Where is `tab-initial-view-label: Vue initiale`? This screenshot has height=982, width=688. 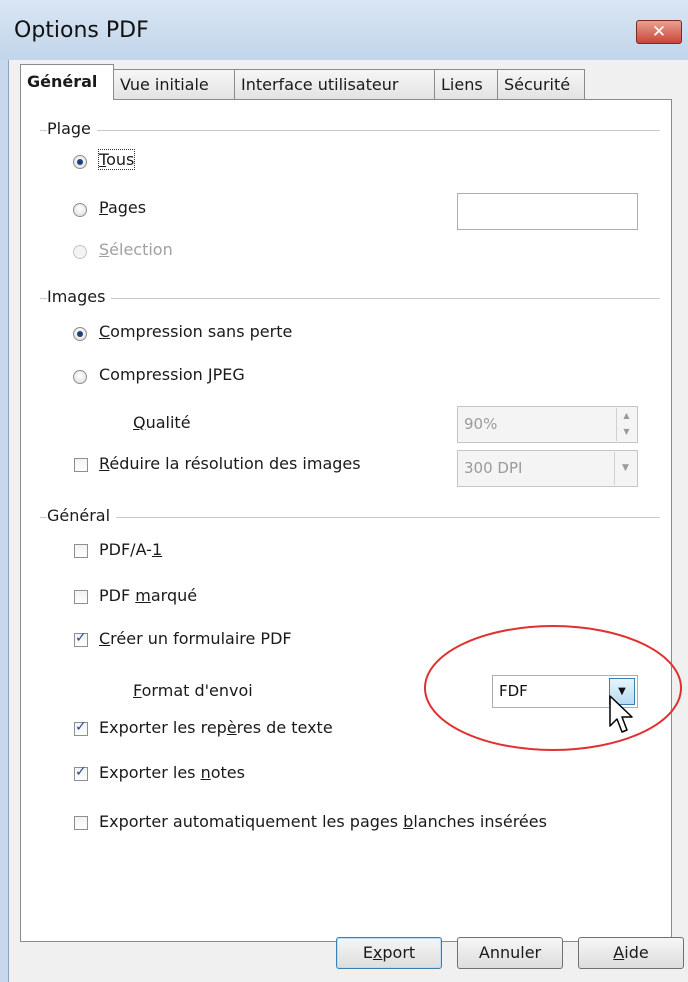
tab-initial-view-label: Vue initiale is located at coordinates (164, 84).